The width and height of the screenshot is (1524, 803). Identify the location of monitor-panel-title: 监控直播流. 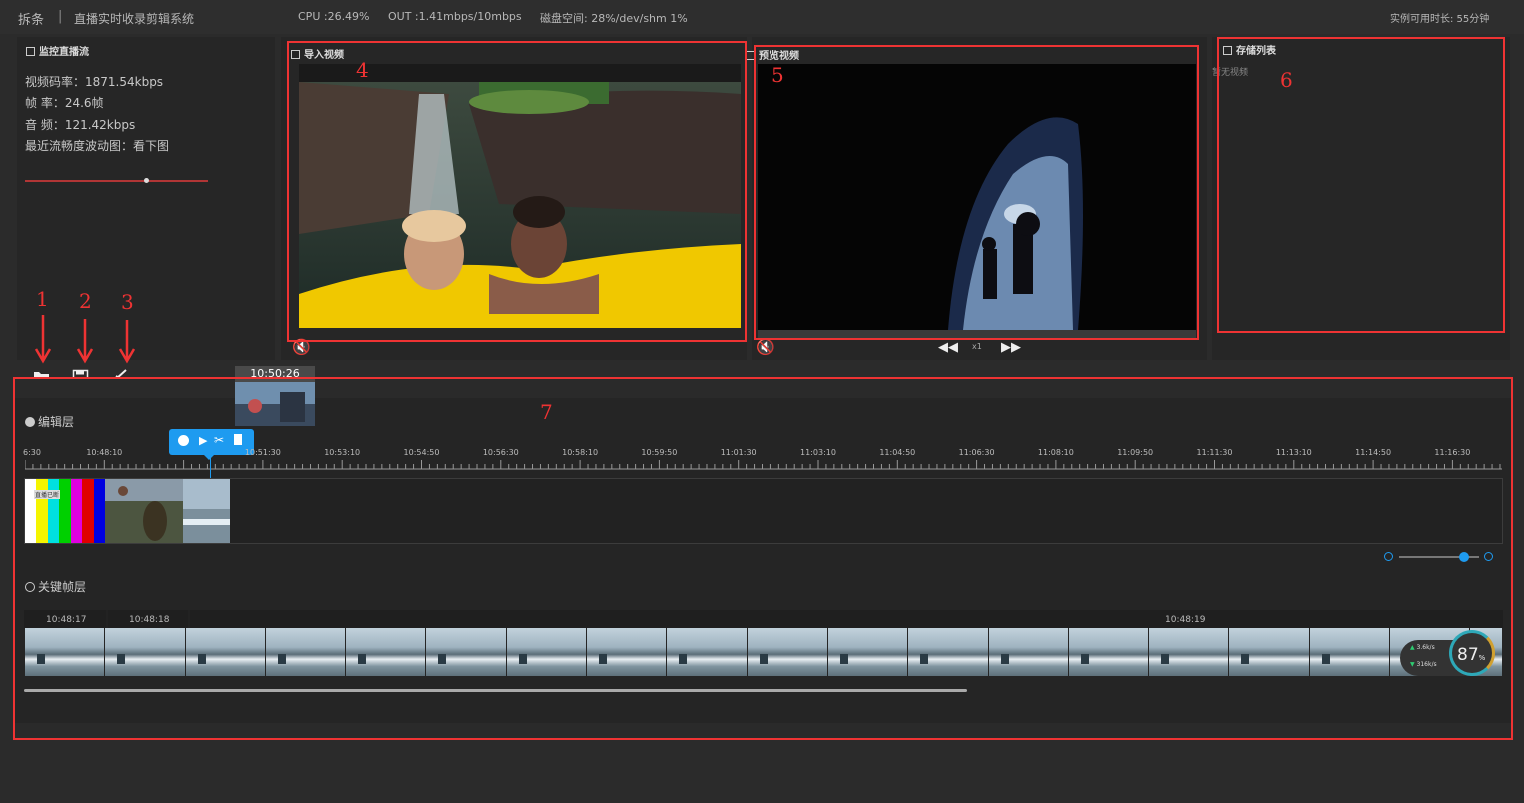
(57, 50).